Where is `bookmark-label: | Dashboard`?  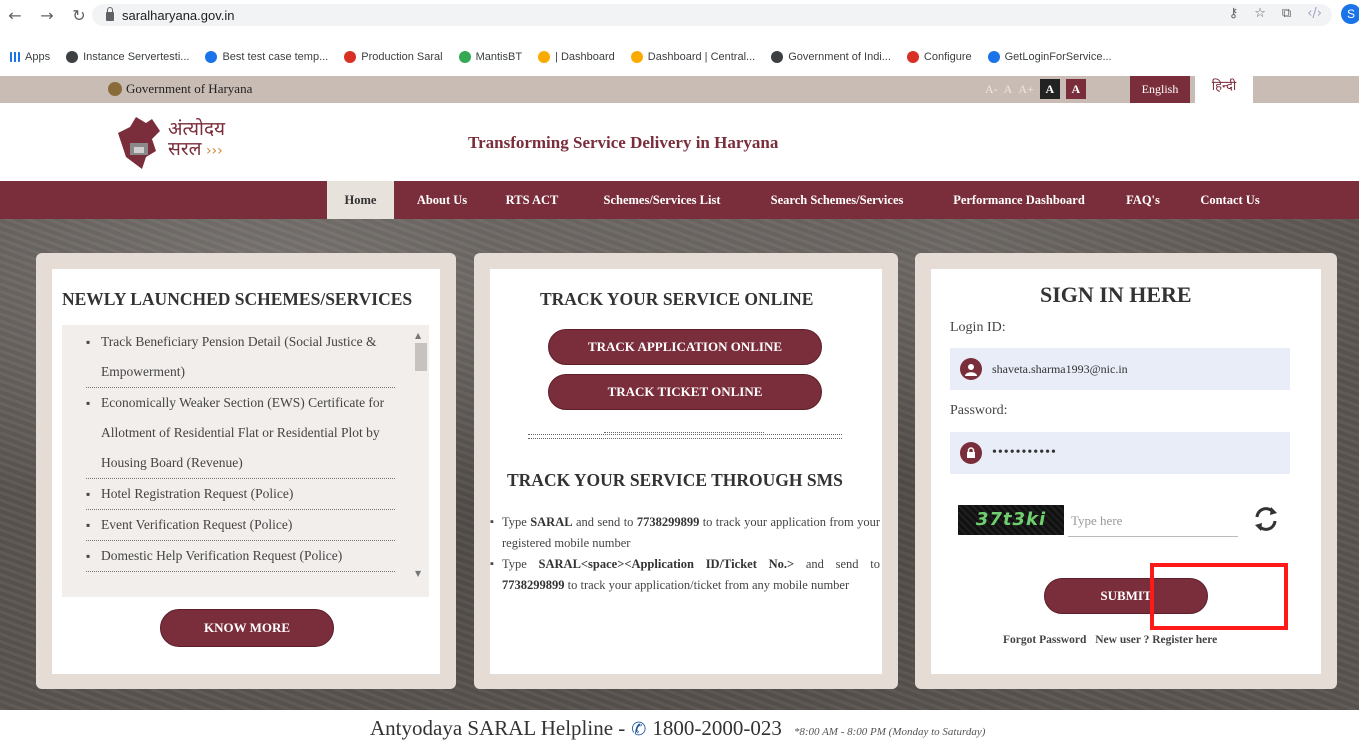 bookmark-label: | Dashboard is located at coordinates (585, 57).